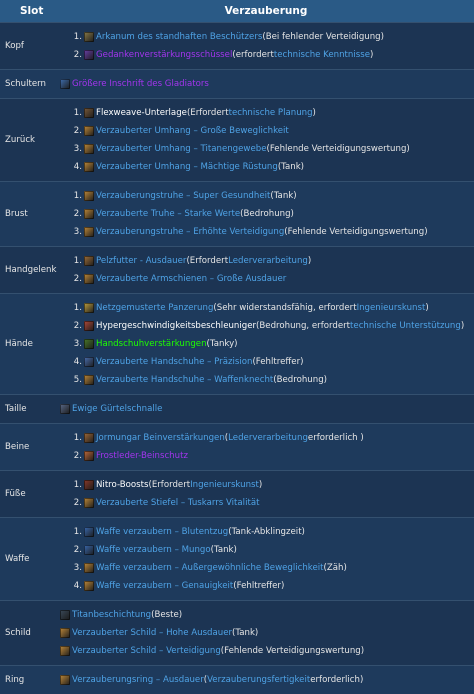 This screenshot has height=694, width=474. I want to click on enchant-link: Verzauberte Handschuhe – Präzision, so click(174, 362).